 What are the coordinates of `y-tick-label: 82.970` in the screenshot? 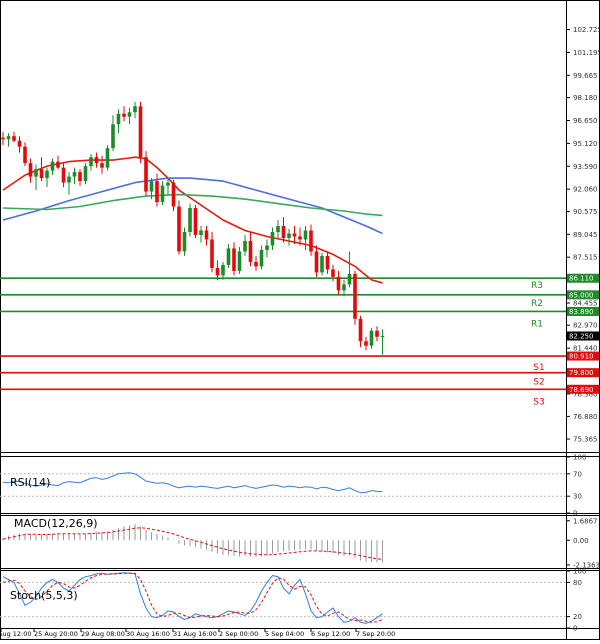 It's located at (585, 326).